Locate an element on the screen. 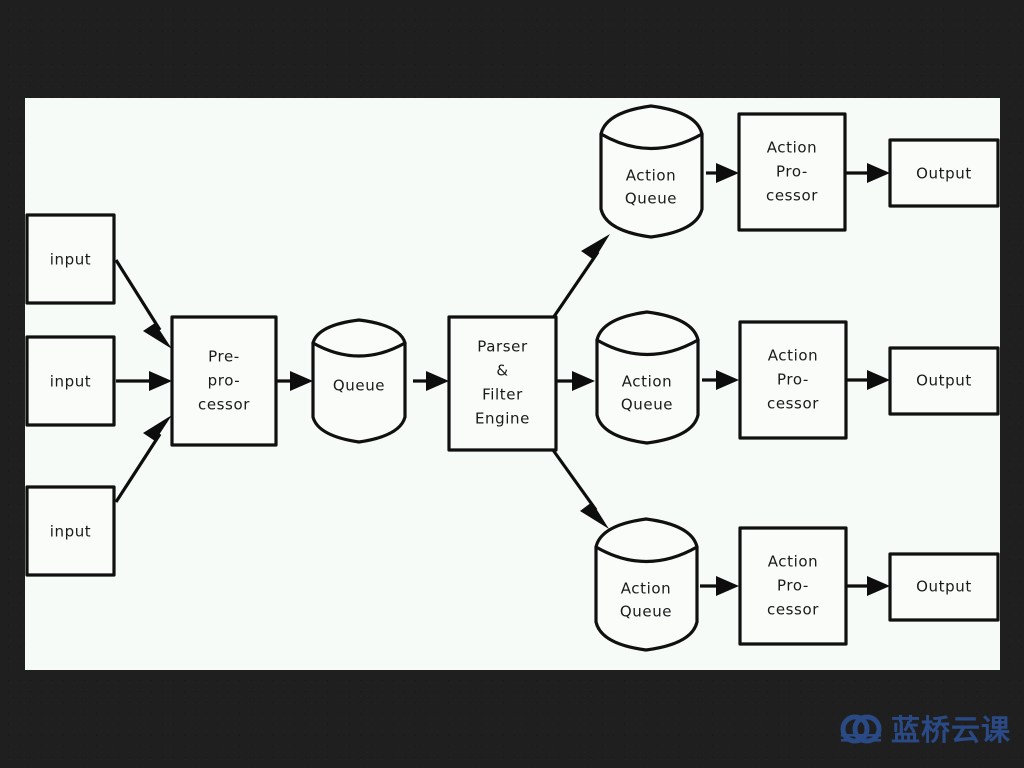 This screenshot has height=768, width=1024. node-pre-processor-label-line-2: pro- is located at coordinates (224, 381).